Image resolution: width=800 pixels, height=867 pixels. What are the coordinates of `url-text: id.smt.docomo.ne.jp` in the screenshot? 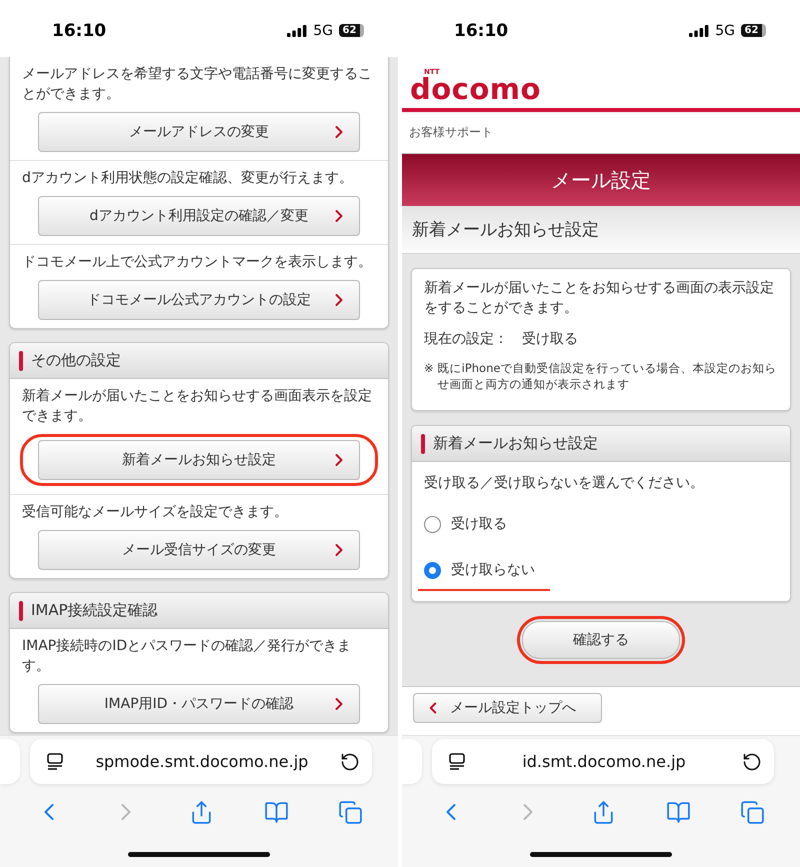 It's located at (604, 761).